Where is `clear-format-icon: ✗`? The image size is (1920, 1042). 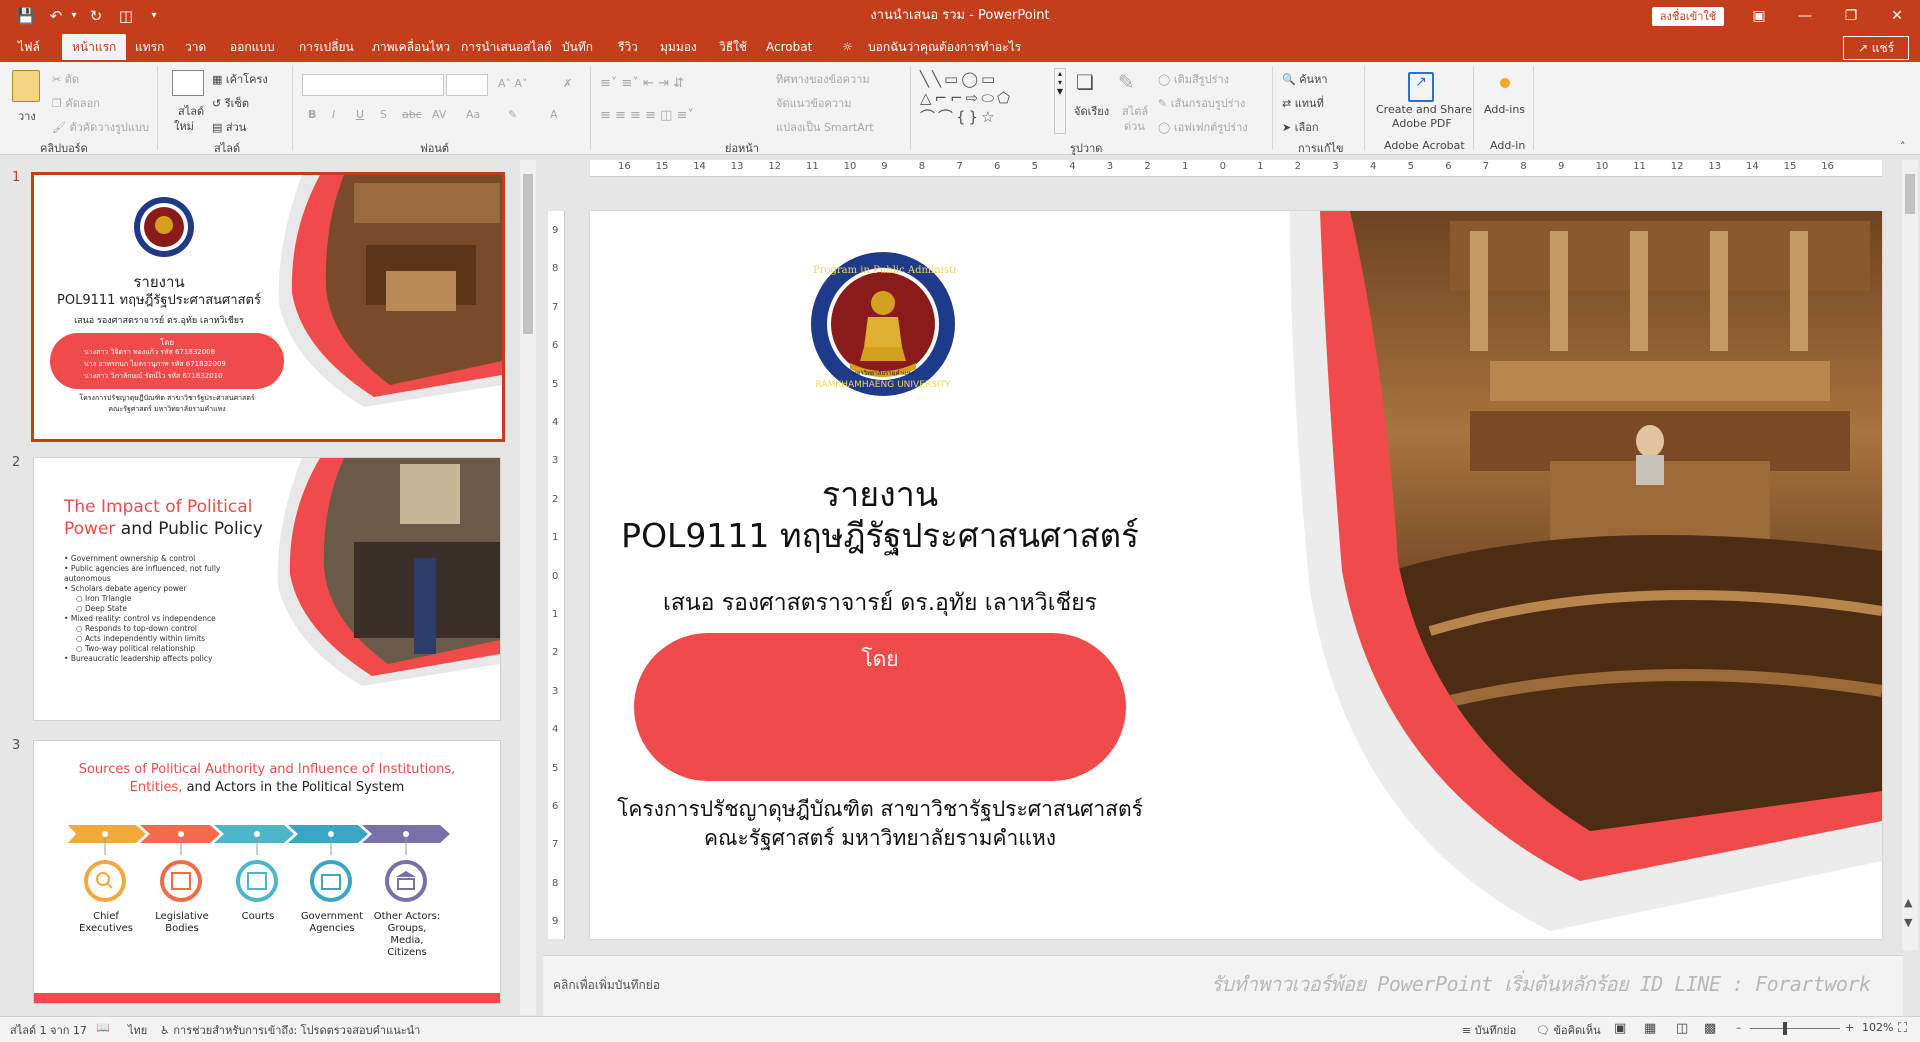
clear-format-icon: ✗ is located at coordinates (567, 83).